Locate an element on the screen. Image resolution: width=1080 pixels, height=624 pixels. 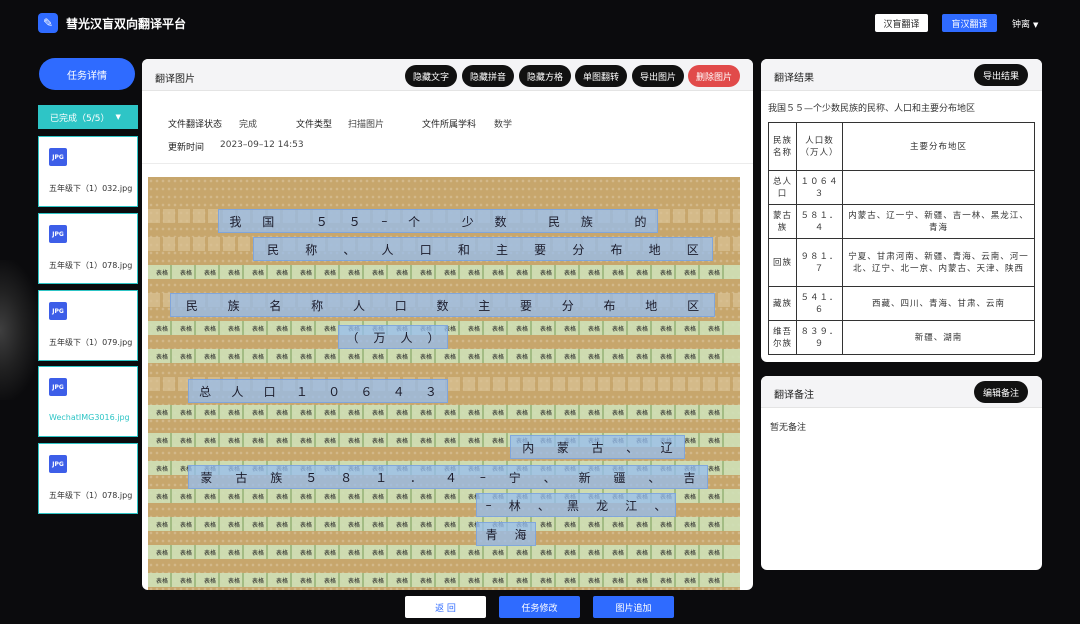
file-card: JPG 五年级下（1）032.jpg is located at coordinates (88, 171).